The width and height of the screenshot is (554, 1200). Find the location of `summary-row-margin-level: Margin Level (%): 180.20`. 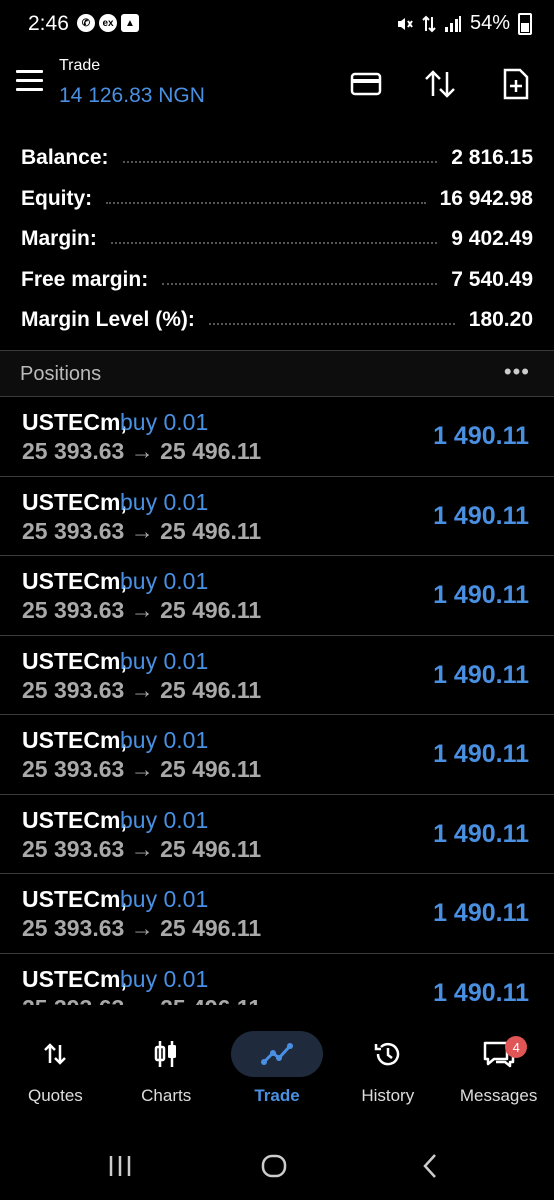

summary-row-margin-level: Margin Level (%): 180.20 is located at coordinates (277, 320).